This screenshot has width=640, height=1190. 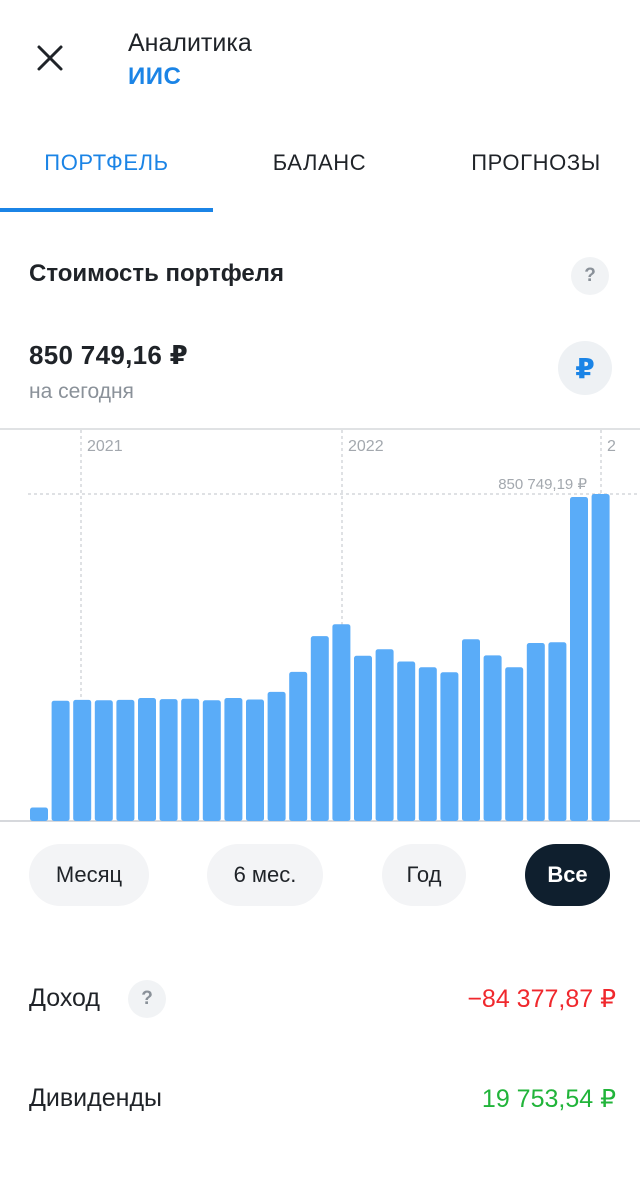 What do you see at coordinates (64, 998) in the screenshot?
I see `income-label: Доход` at bounding box center [64, 998].